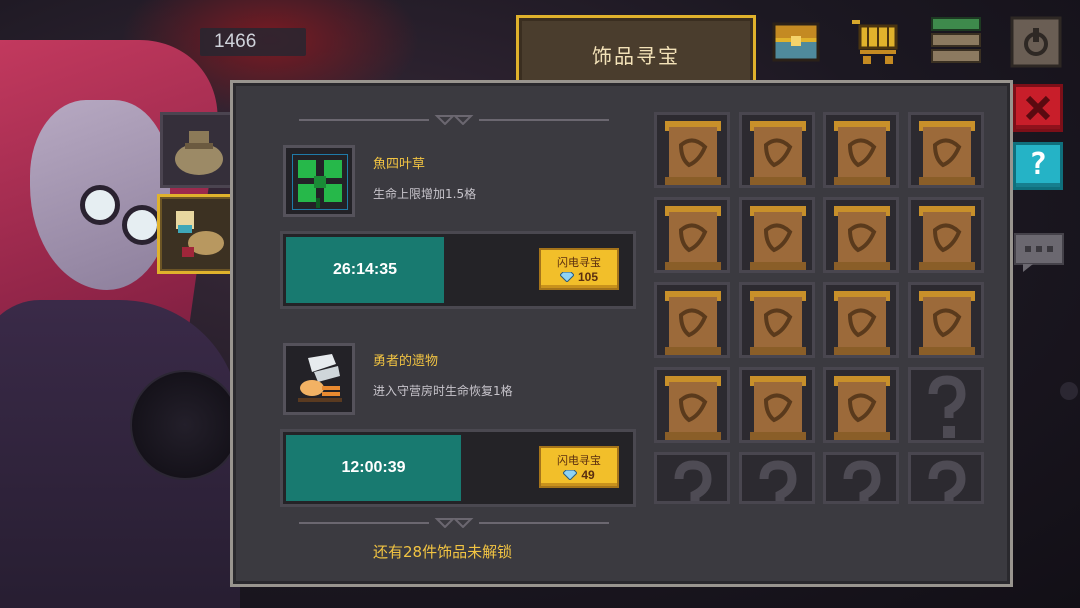 The width and height of the screenshot is (1080, 608). I want to click on close-button, so click(1038, 108).